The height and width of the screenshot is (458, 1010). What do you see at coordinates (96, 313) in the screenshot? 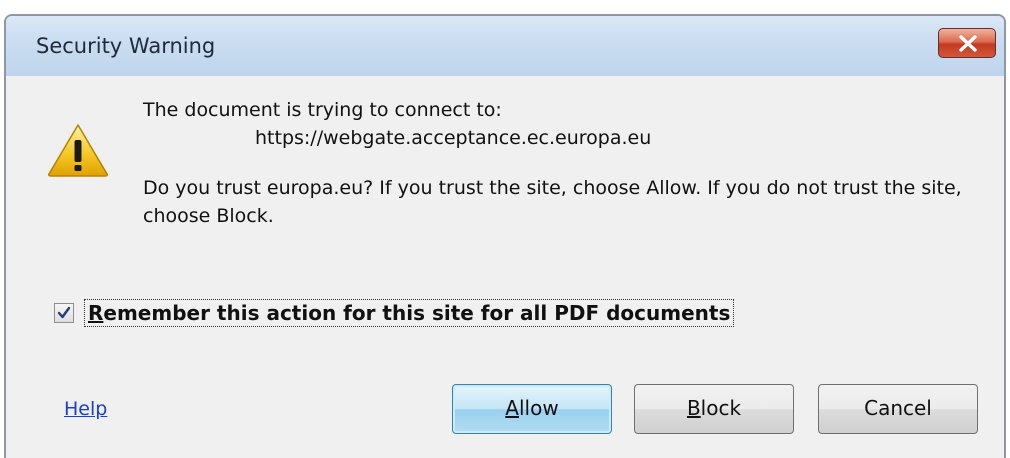
I see `remember-accel-key: R` at bounding box center [96, 313].